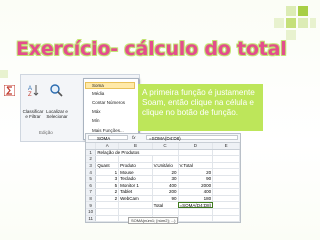  What do you see at coordinates (165, 179) in the screenshot?
I see `cell: 30` at bounding box center [165, 179].